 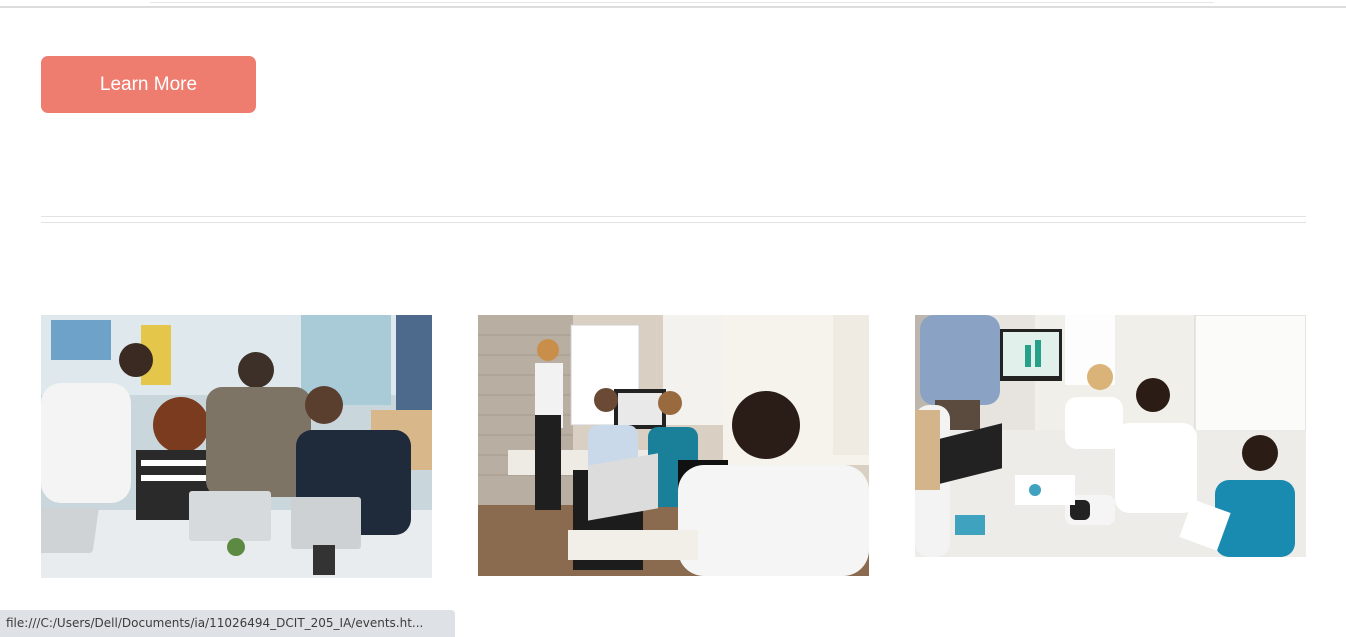 What do you see at coordinates (673, 219) in the screenshot?
I see `section-divider` at bounding box center [673, 219].